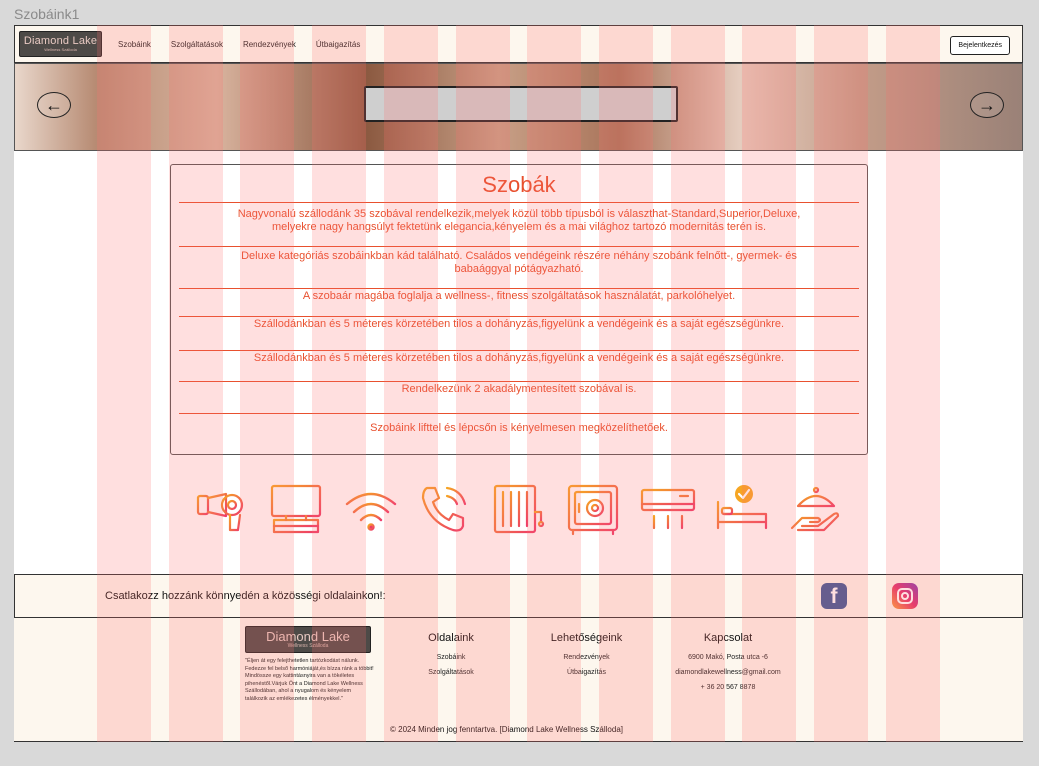 The width and height of the screenshot is (1039, 766). What do you see at coordinates (741, 506) in the screenshot?
I see `room-service-bed-icon` at bounding box center [741, 506].